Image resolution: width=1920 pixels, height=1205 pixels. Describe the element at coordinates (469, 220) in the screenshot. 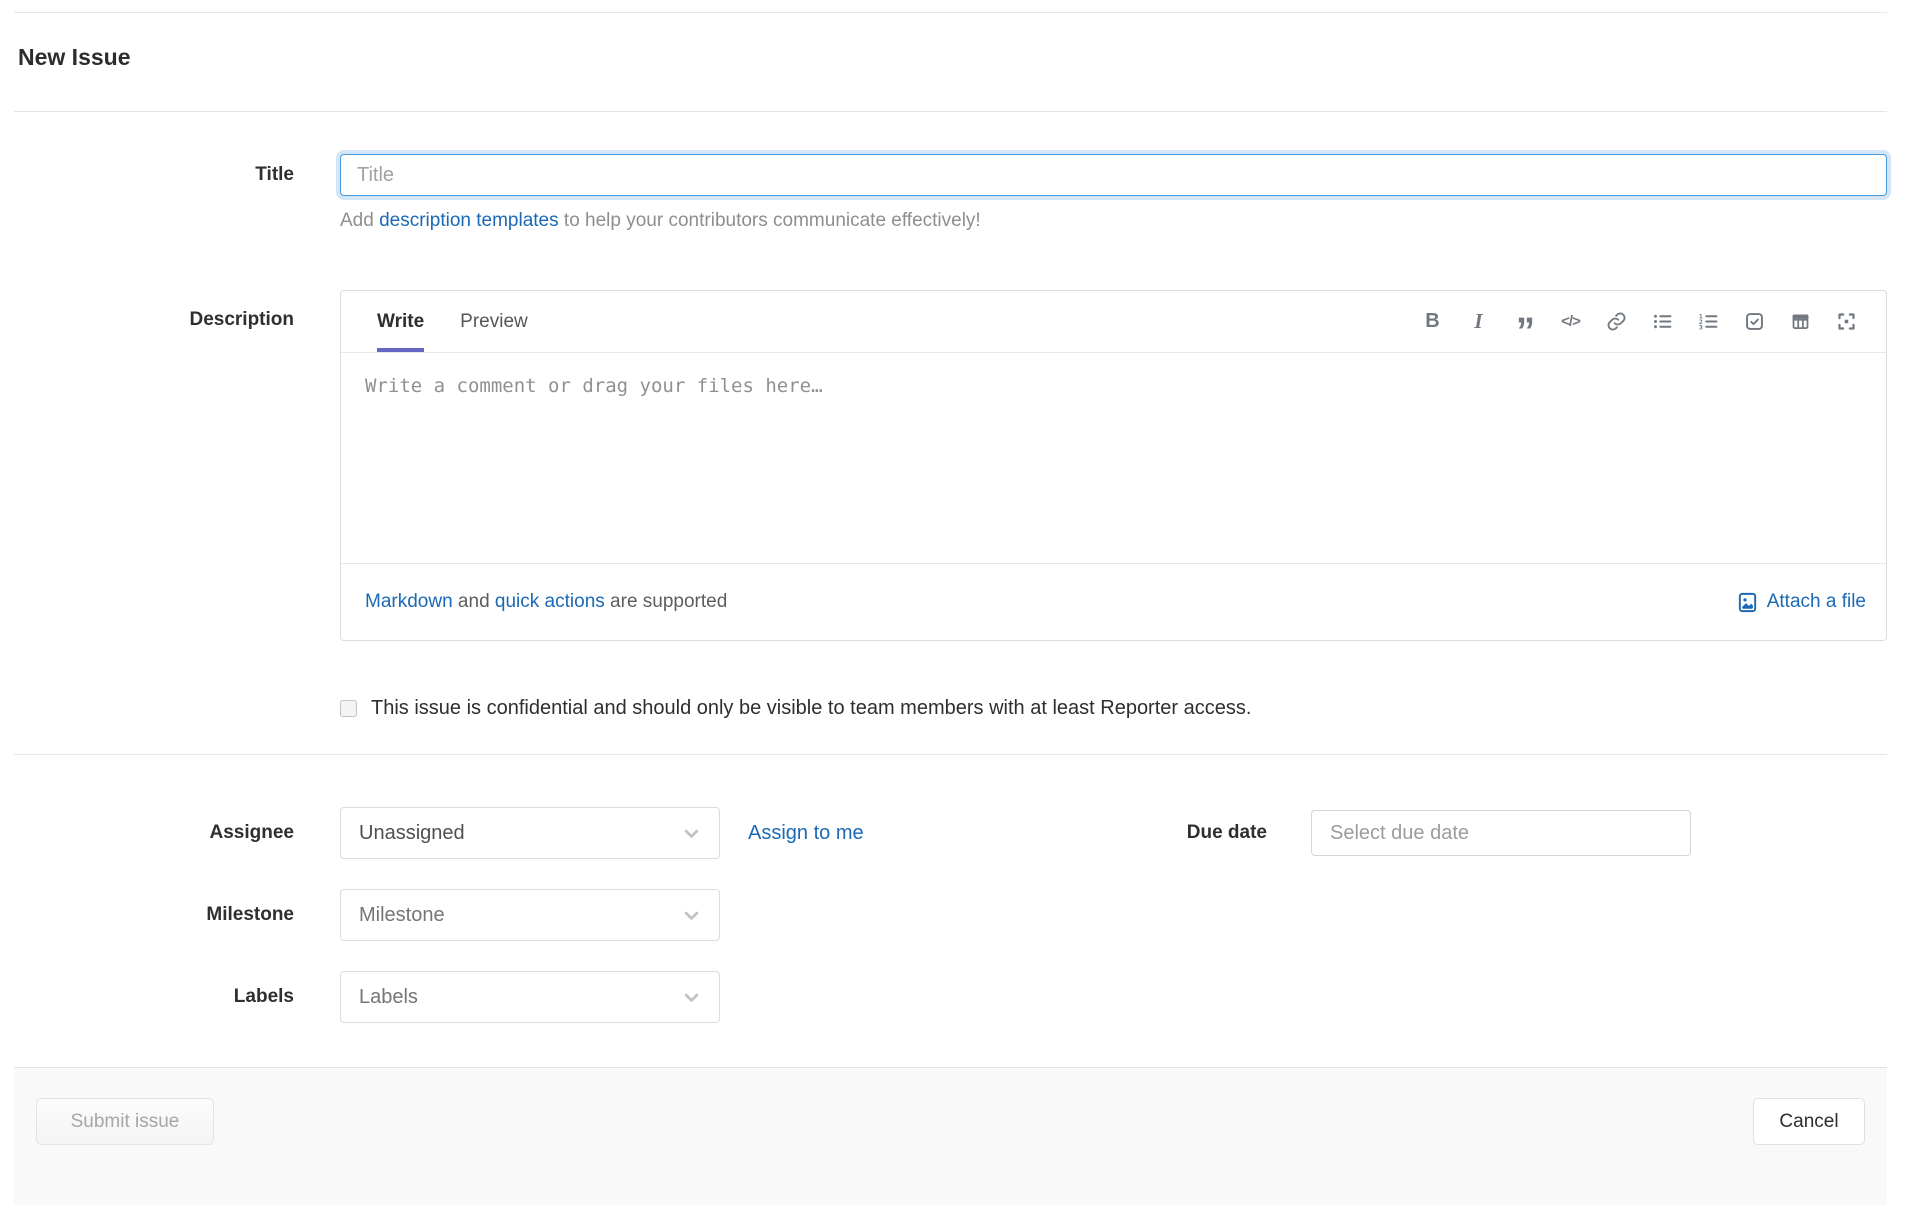

I see `description-templates-link: description templates` at that location.